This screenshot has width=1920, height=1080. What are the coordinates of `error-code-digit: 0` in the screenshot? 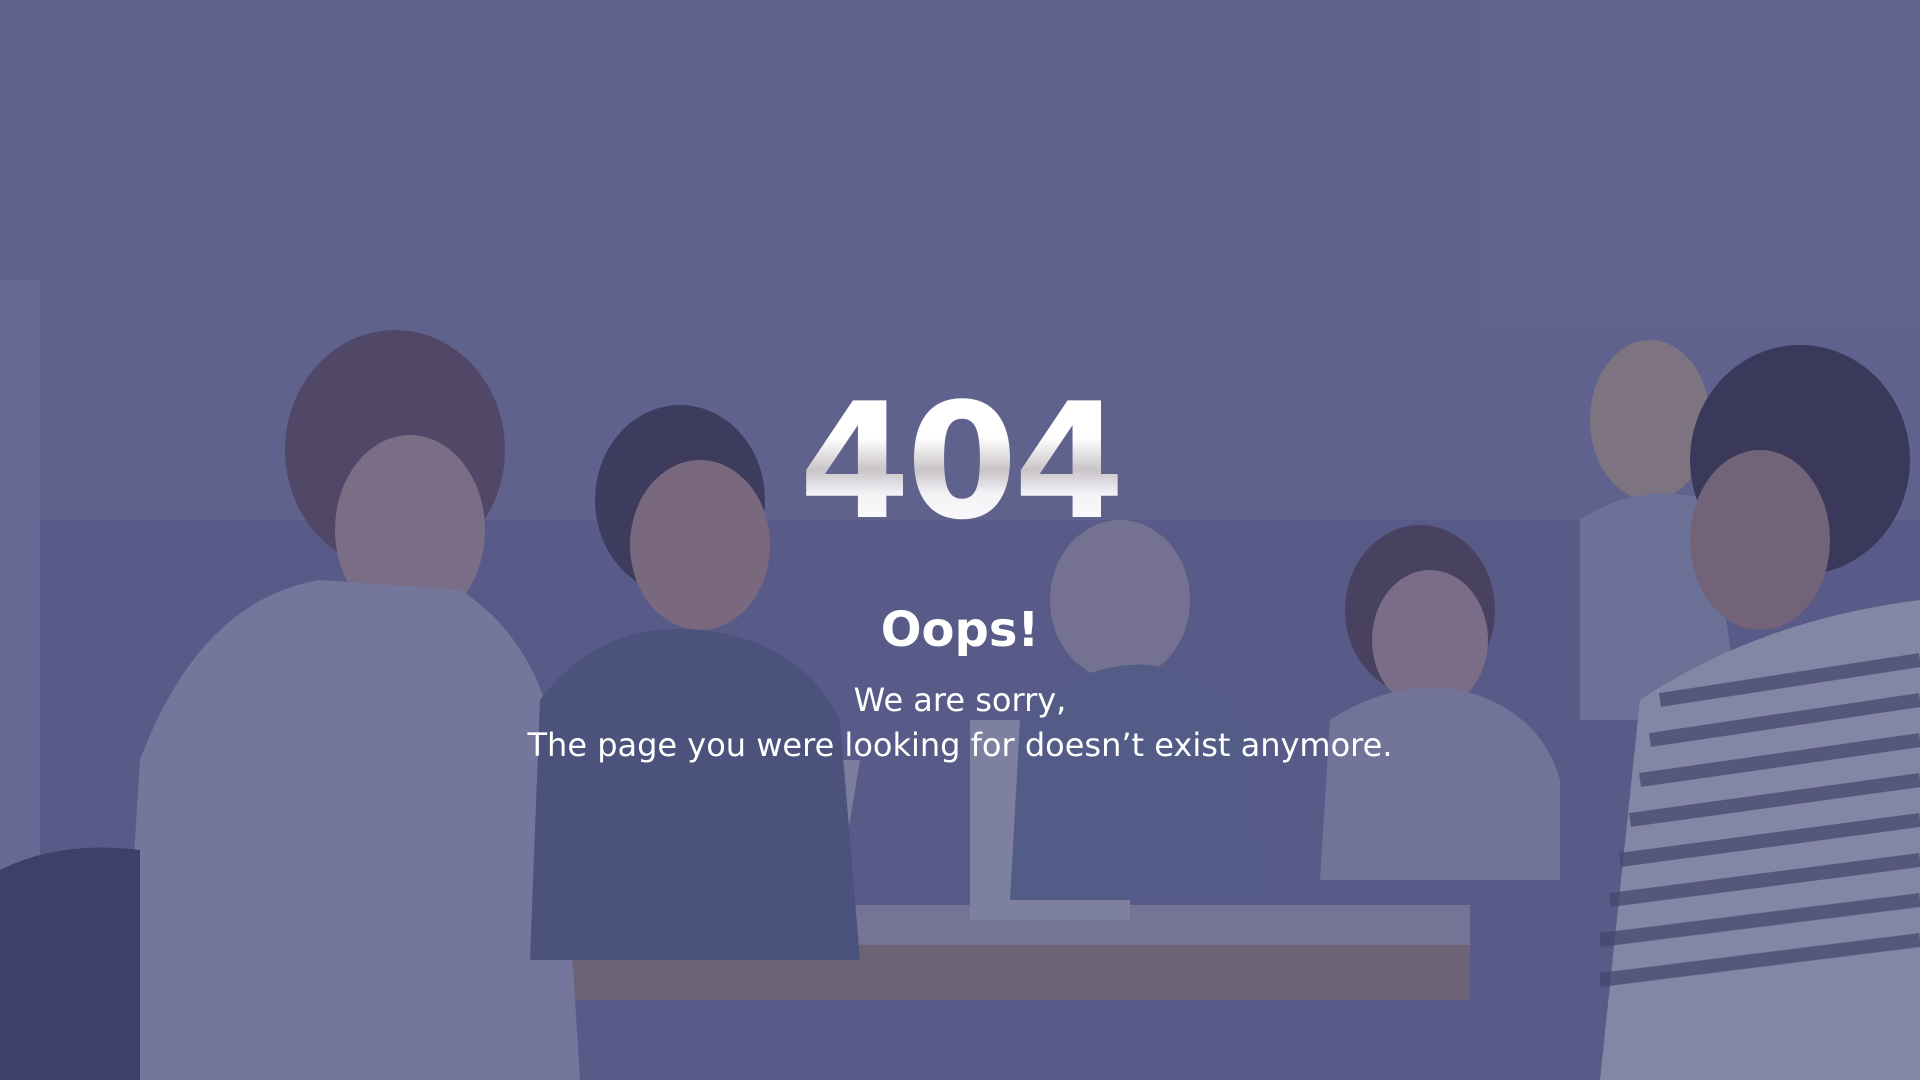 It's located at (961, 461).